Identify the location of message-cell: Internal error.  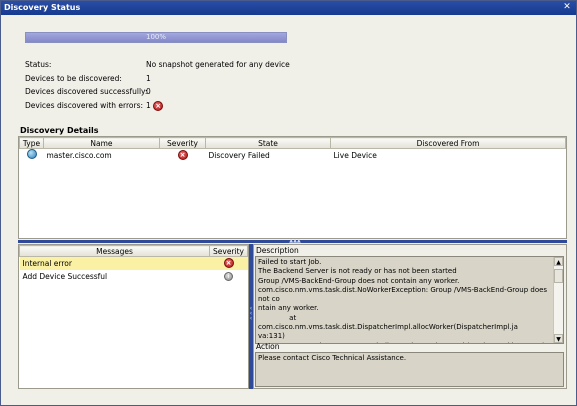
(114, 263).